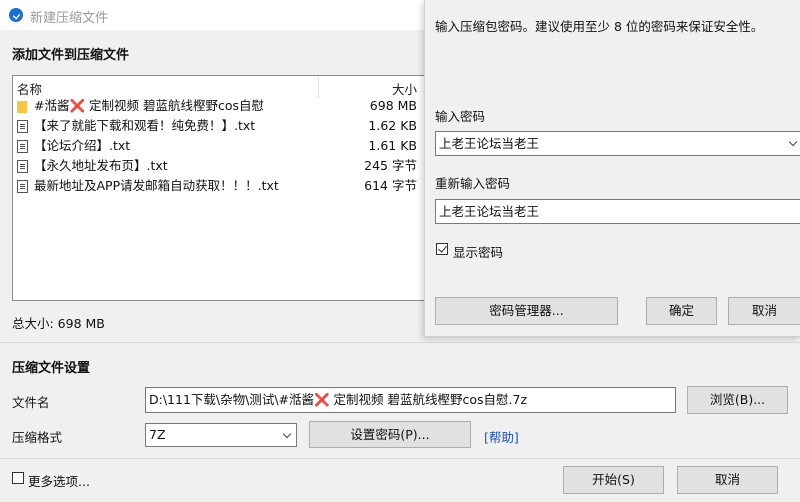 This screenshot has height=502, width=800. Describe the element at coordinates (442, 249) in the screenshot. I see `show-password-checkbox` at that location.